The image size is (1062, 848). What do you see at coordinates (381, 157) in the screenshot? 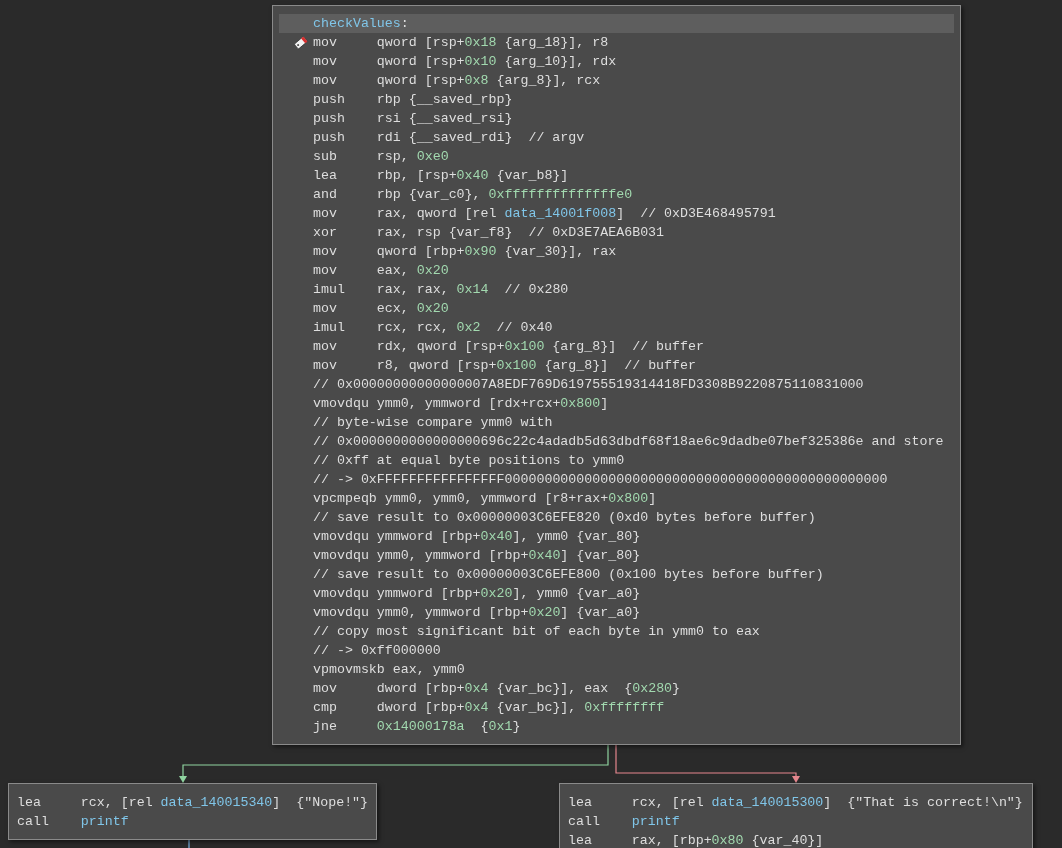
I see `instruction-line: sub rsp, 0xe0` at bounding box center [381, 157].